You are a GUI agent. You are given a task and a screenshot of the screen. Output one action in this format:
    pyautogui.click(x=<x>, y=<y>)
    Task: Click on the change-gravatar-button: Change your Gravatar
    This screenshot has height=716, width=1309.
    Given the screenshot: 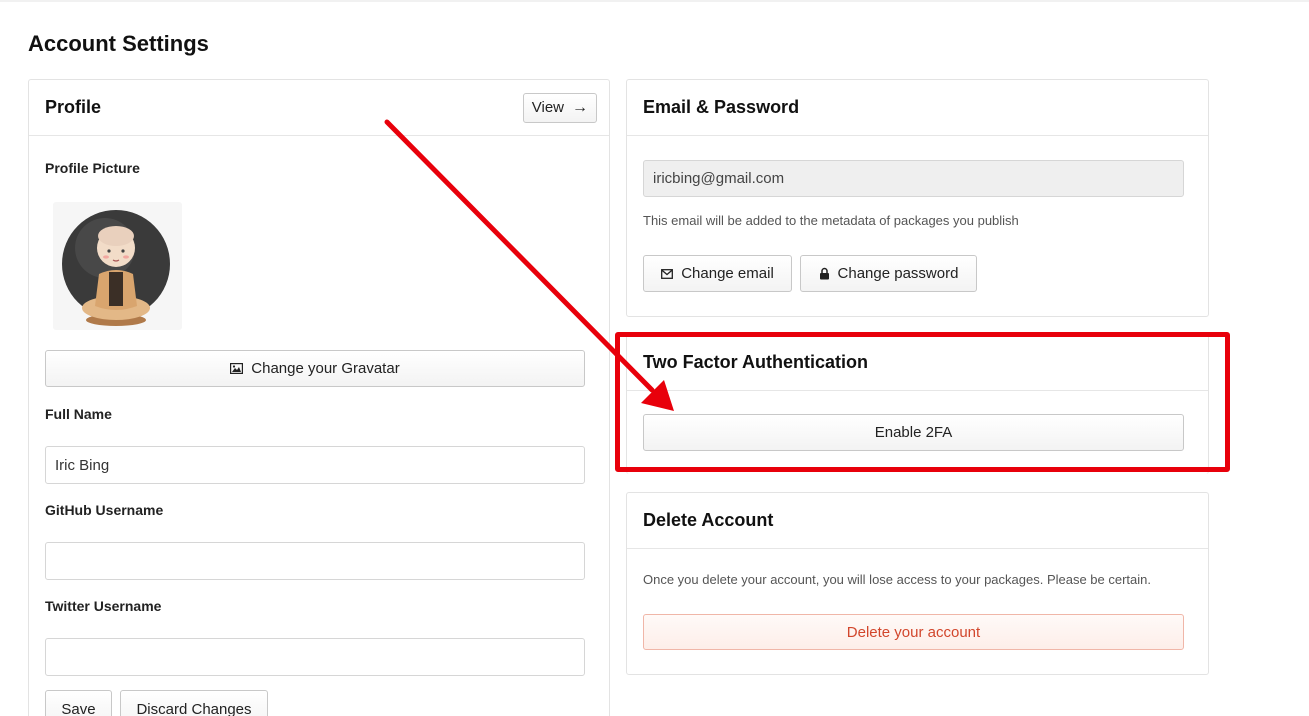 What is the action you would take?
    pyautogui.click(x=315, y=368)
    